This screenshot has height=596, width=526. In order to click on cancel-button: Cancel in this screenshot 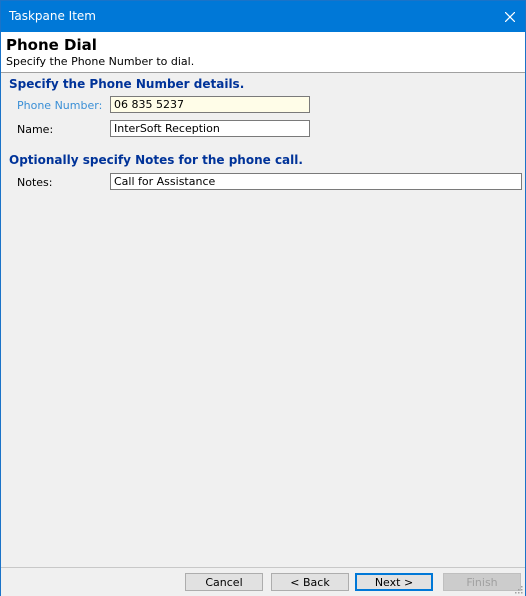, I will do `click(224, 582)`.